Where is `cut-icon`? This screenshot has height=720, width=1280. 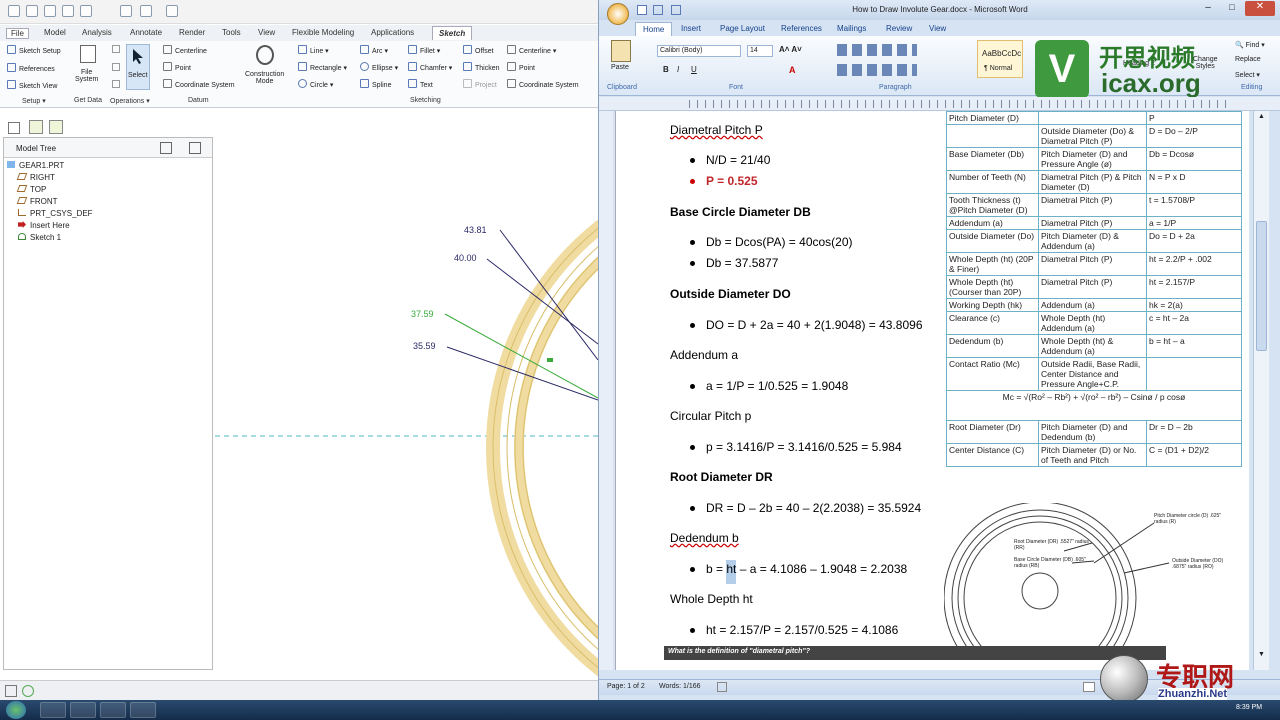 cut-icon is located at coordinates (116, 49).